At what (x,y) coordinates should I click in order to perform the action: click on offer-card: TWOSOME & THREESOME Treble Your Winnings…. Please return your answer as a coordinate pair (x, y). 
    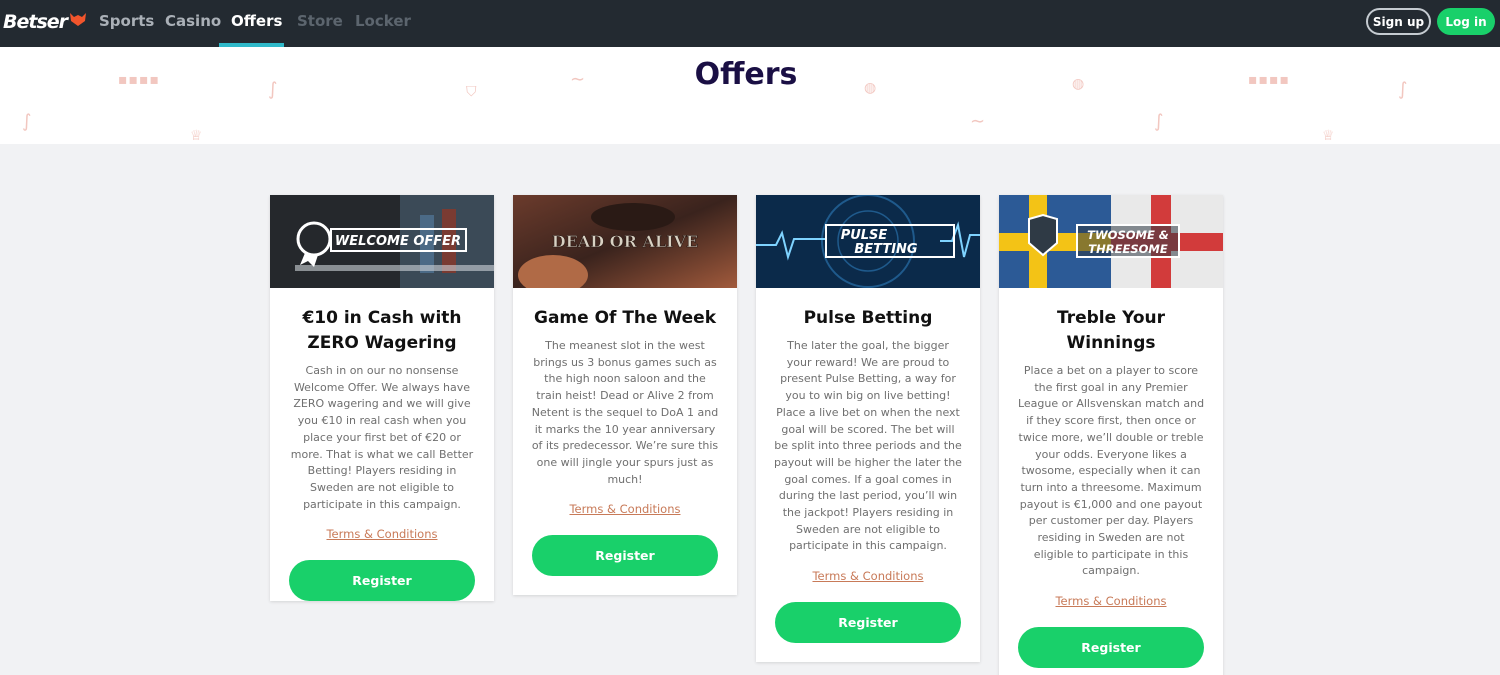
    Looking at the image, I should click on (1111, 435).